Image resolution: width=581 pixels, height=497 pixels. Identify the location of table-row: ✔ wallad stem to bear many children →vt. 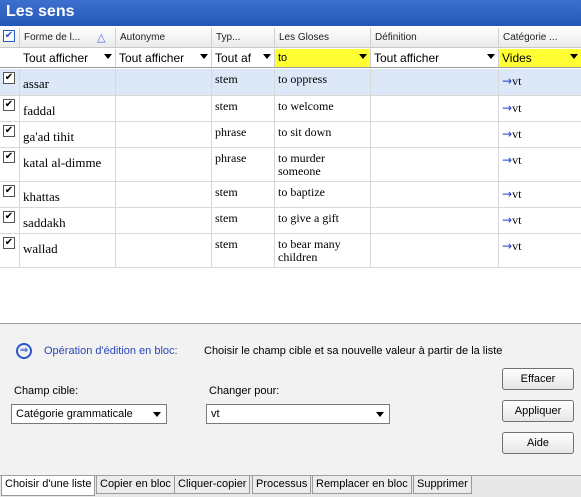
(290, 251).